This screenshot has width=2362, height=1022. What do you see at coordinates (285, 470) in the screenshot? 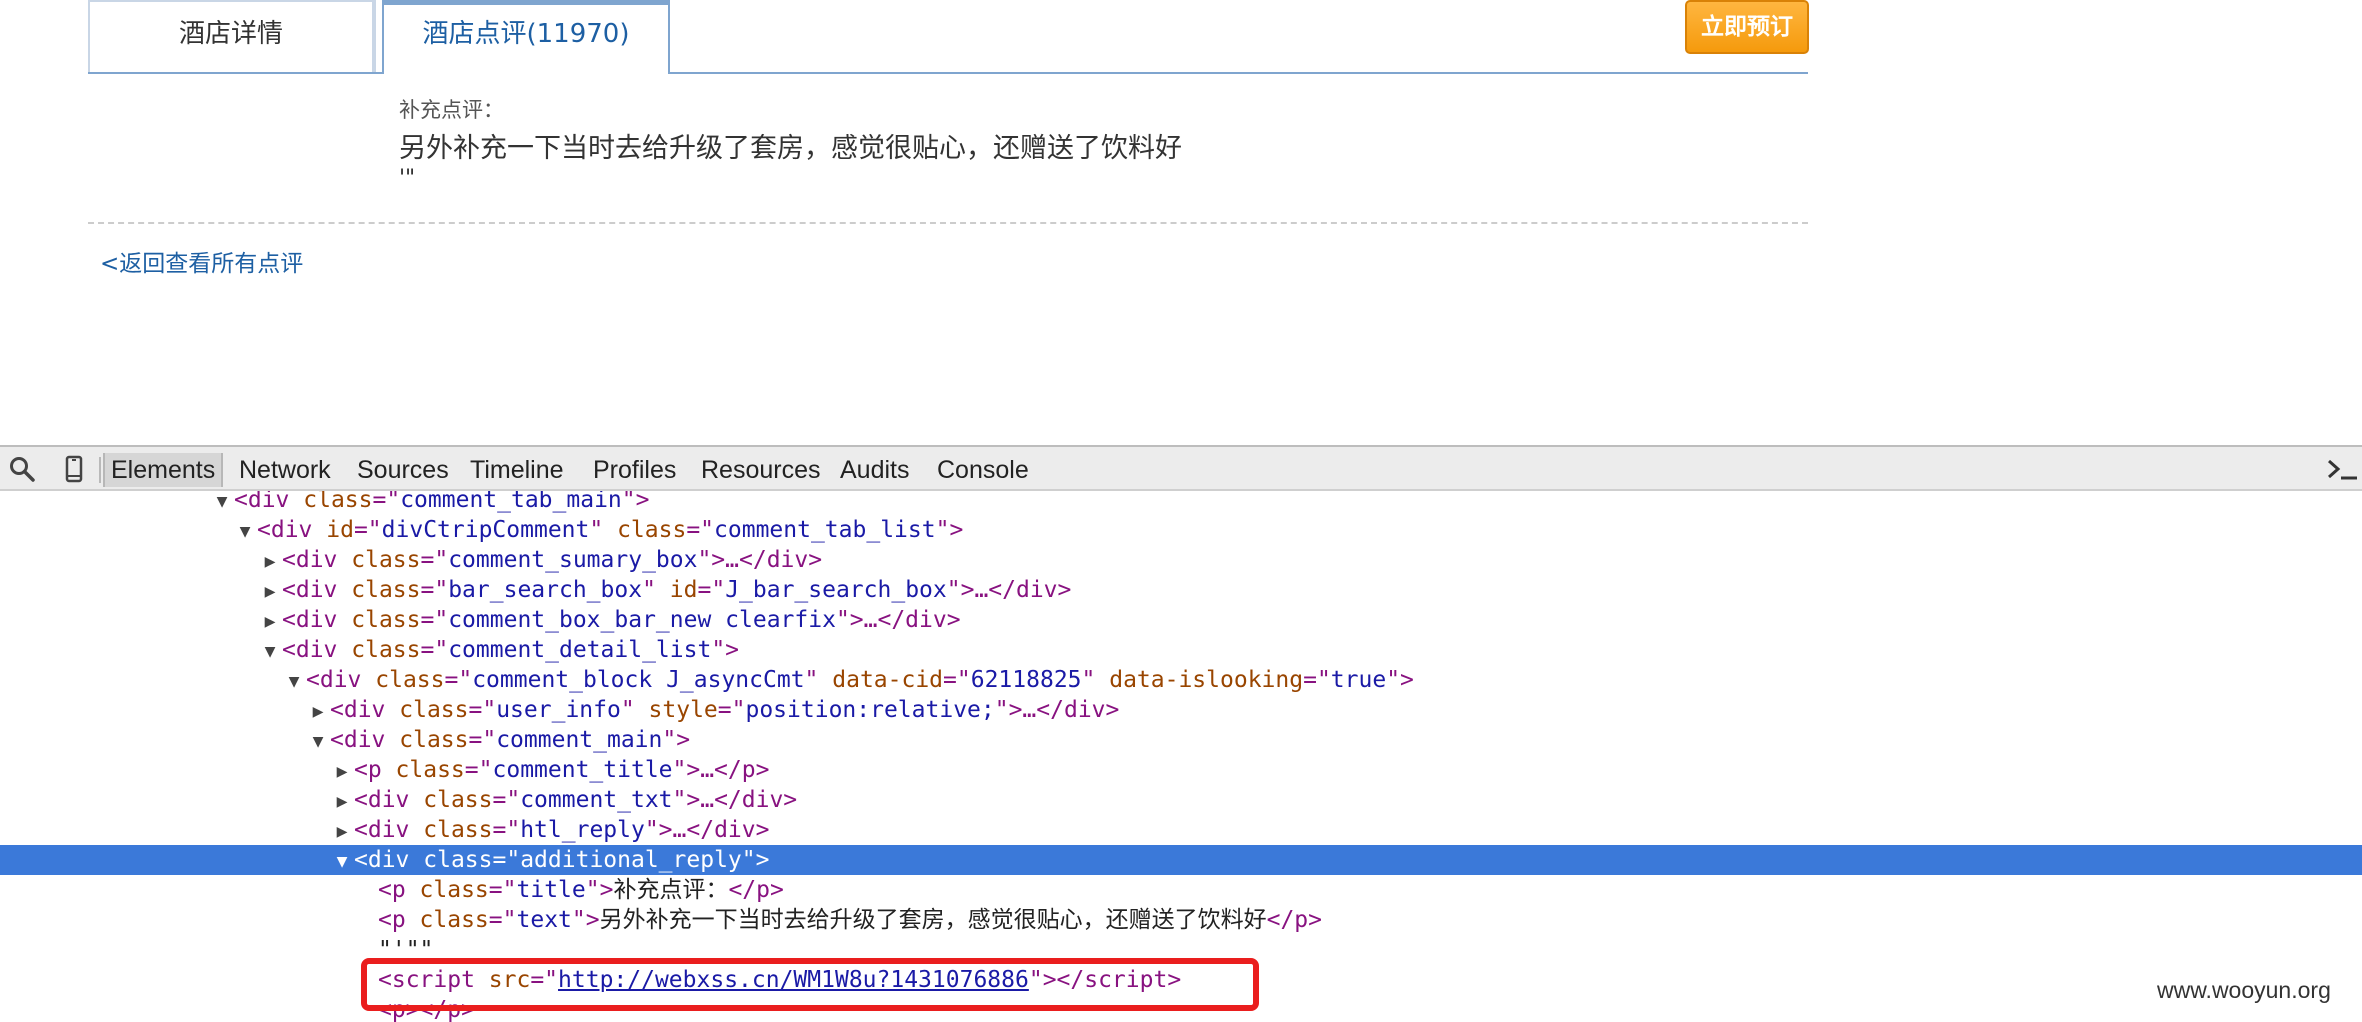
I see `tab-network: Network` at bounding box center [285, 470].